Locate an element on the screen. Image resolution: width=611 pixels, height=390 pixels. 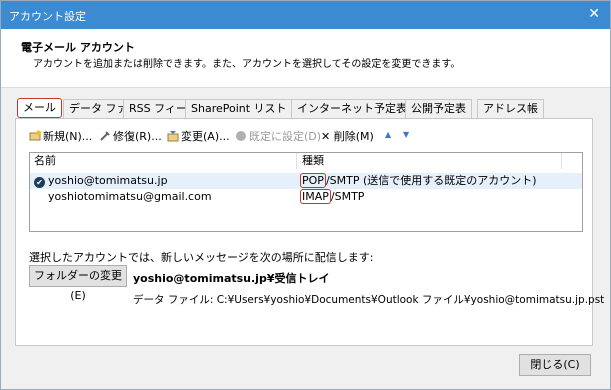
change-account-icon is located at coordinates (173, 136).